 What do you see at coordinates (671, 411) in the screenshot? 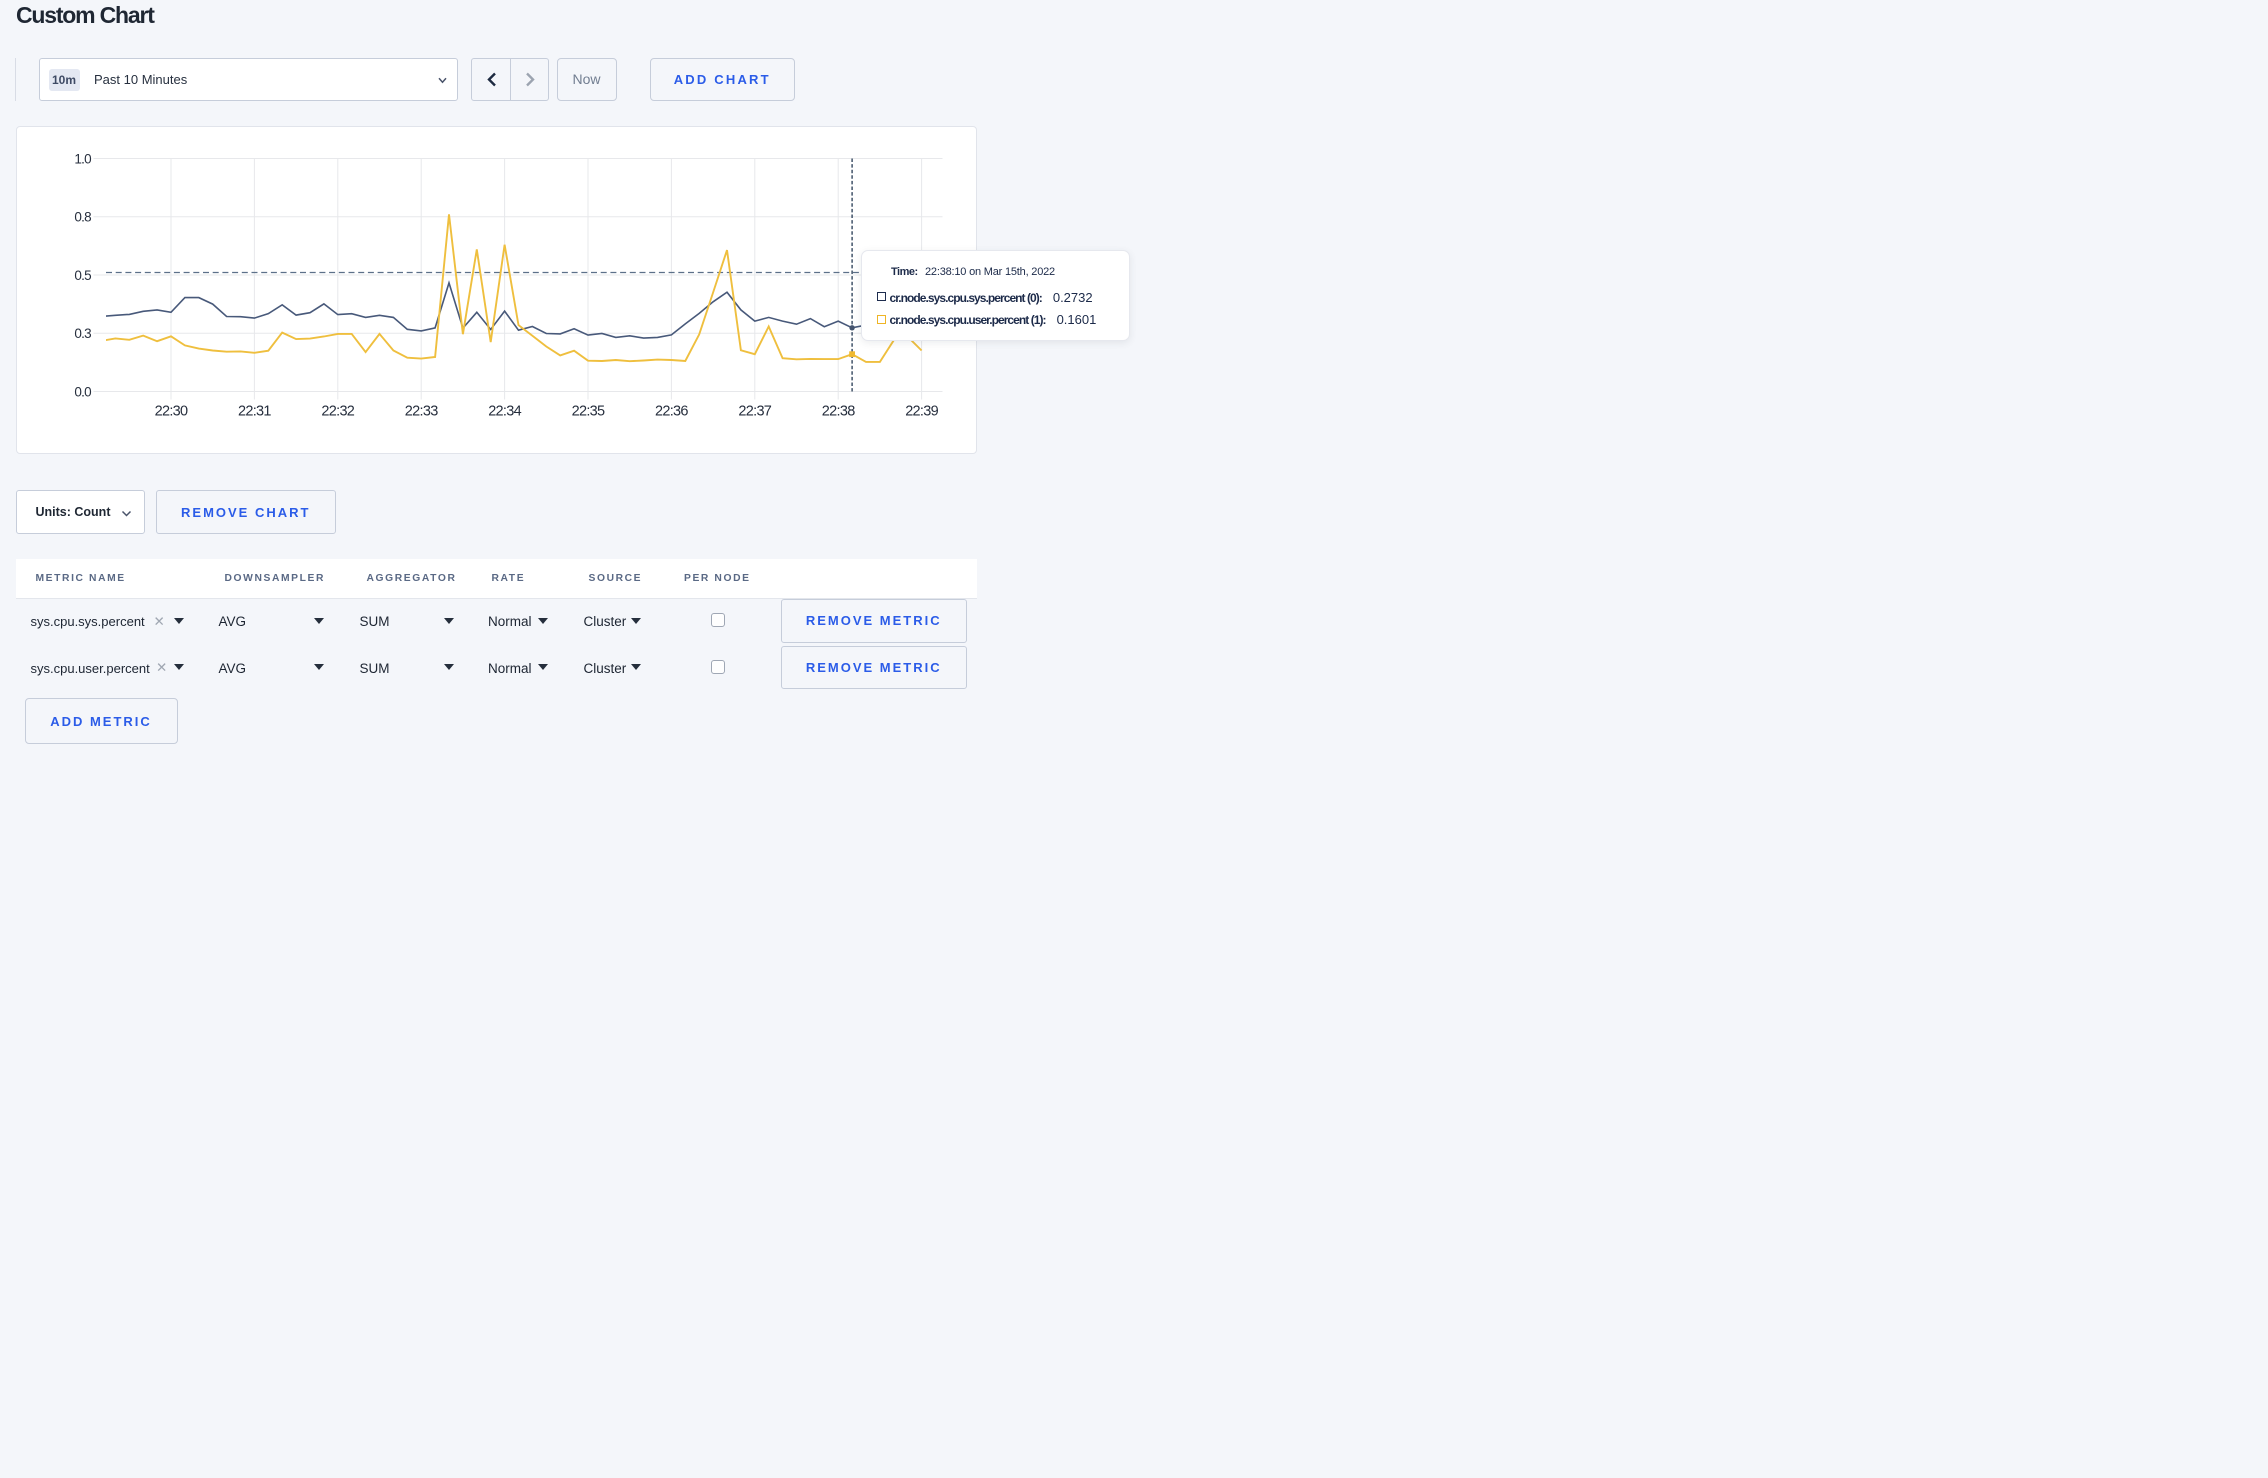
I see `svg-text: 22:36` at bounding box center [671, 411].